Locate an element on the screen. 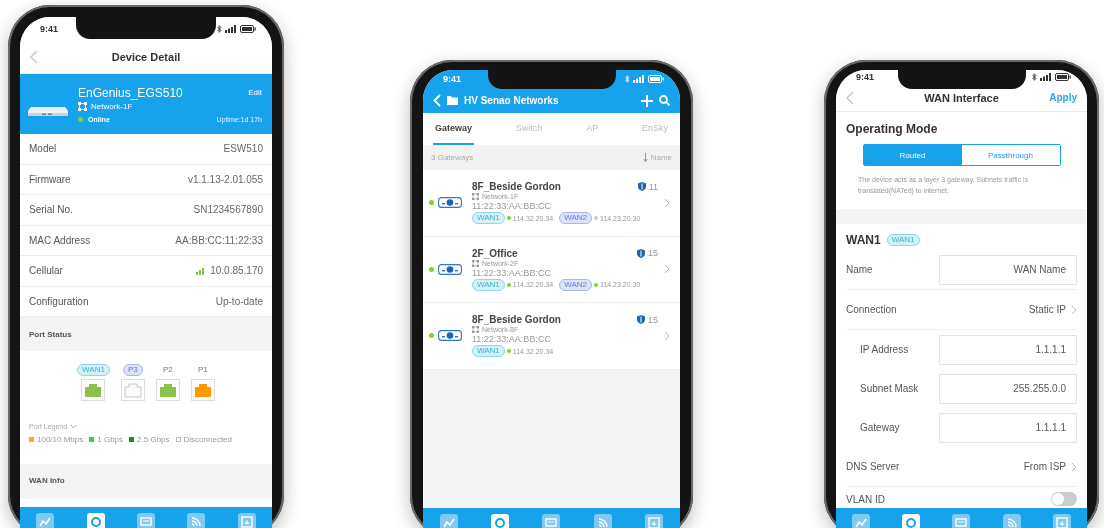 Image resolution: width=1104 pixels, height=528 pixels. device-name: EnGenius_EGS510 is located at coordinates (130, 92).